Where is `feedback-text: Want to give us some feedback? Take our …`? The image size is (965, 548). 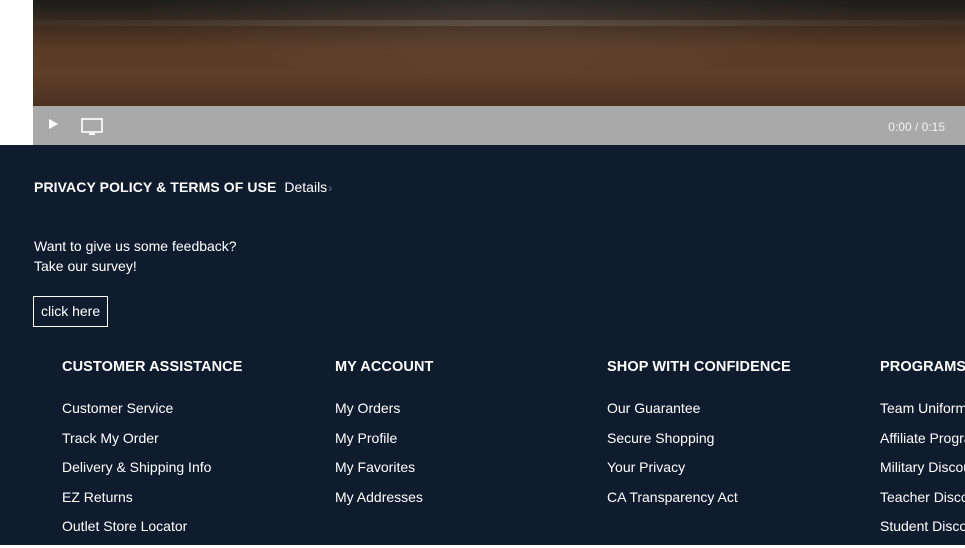
feedback-text: Want to give us some feedback? Take our … is located at coordinates (135, 256).